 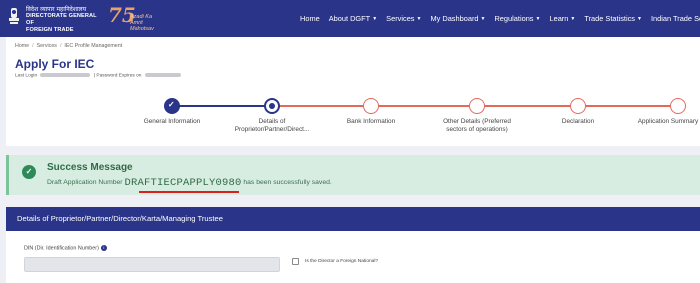 I want to click on foreign-national-label: Is the Director a Foreign National?, so click(x=342, y=261).